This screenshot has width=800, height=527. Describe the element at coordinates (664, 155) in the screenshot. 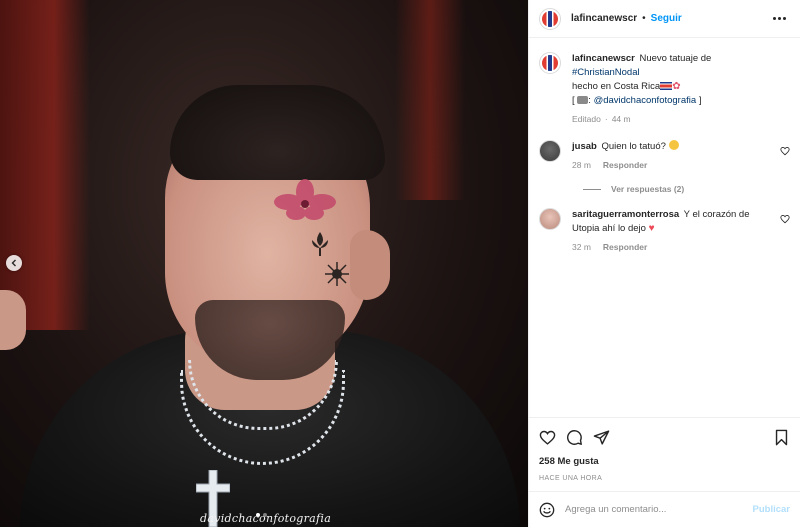

I see `comment: jusab Quien lo tatuó? 28 m Responder` at that location.